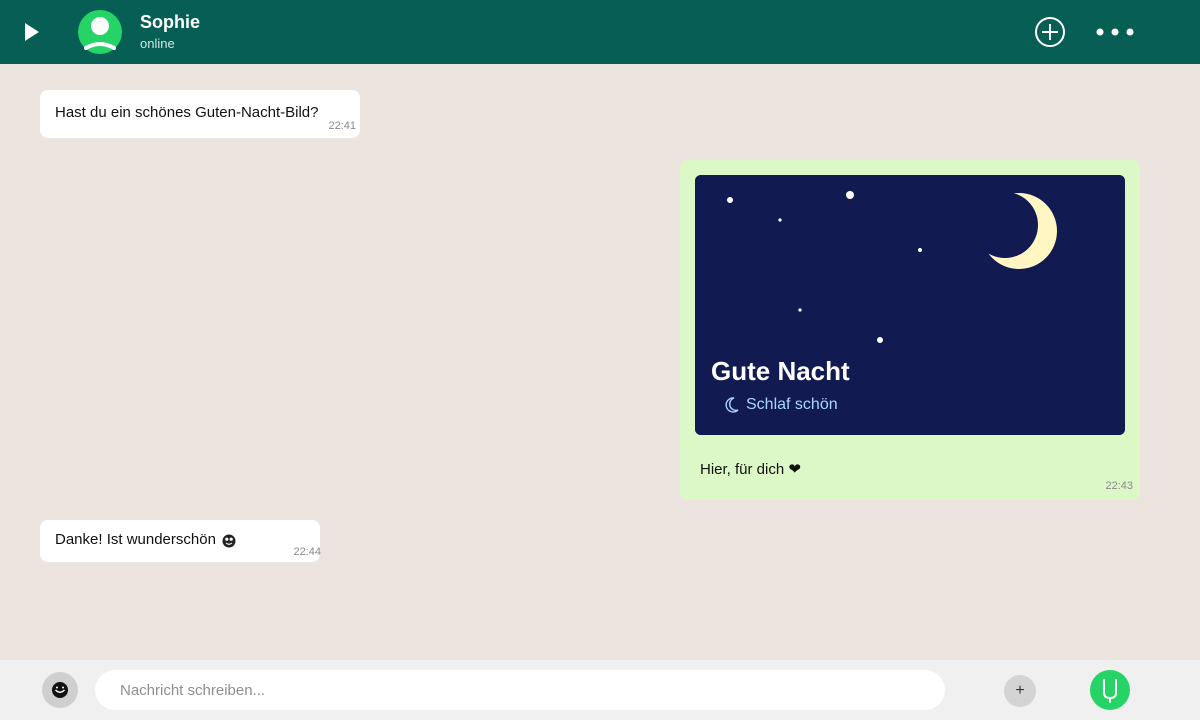 The height and width of the screenshot is (720, 1200). What do you see at coordinates (32, 32) in the screenshot?
I see `play-triangle-icon` at bounding box center [32, 32].